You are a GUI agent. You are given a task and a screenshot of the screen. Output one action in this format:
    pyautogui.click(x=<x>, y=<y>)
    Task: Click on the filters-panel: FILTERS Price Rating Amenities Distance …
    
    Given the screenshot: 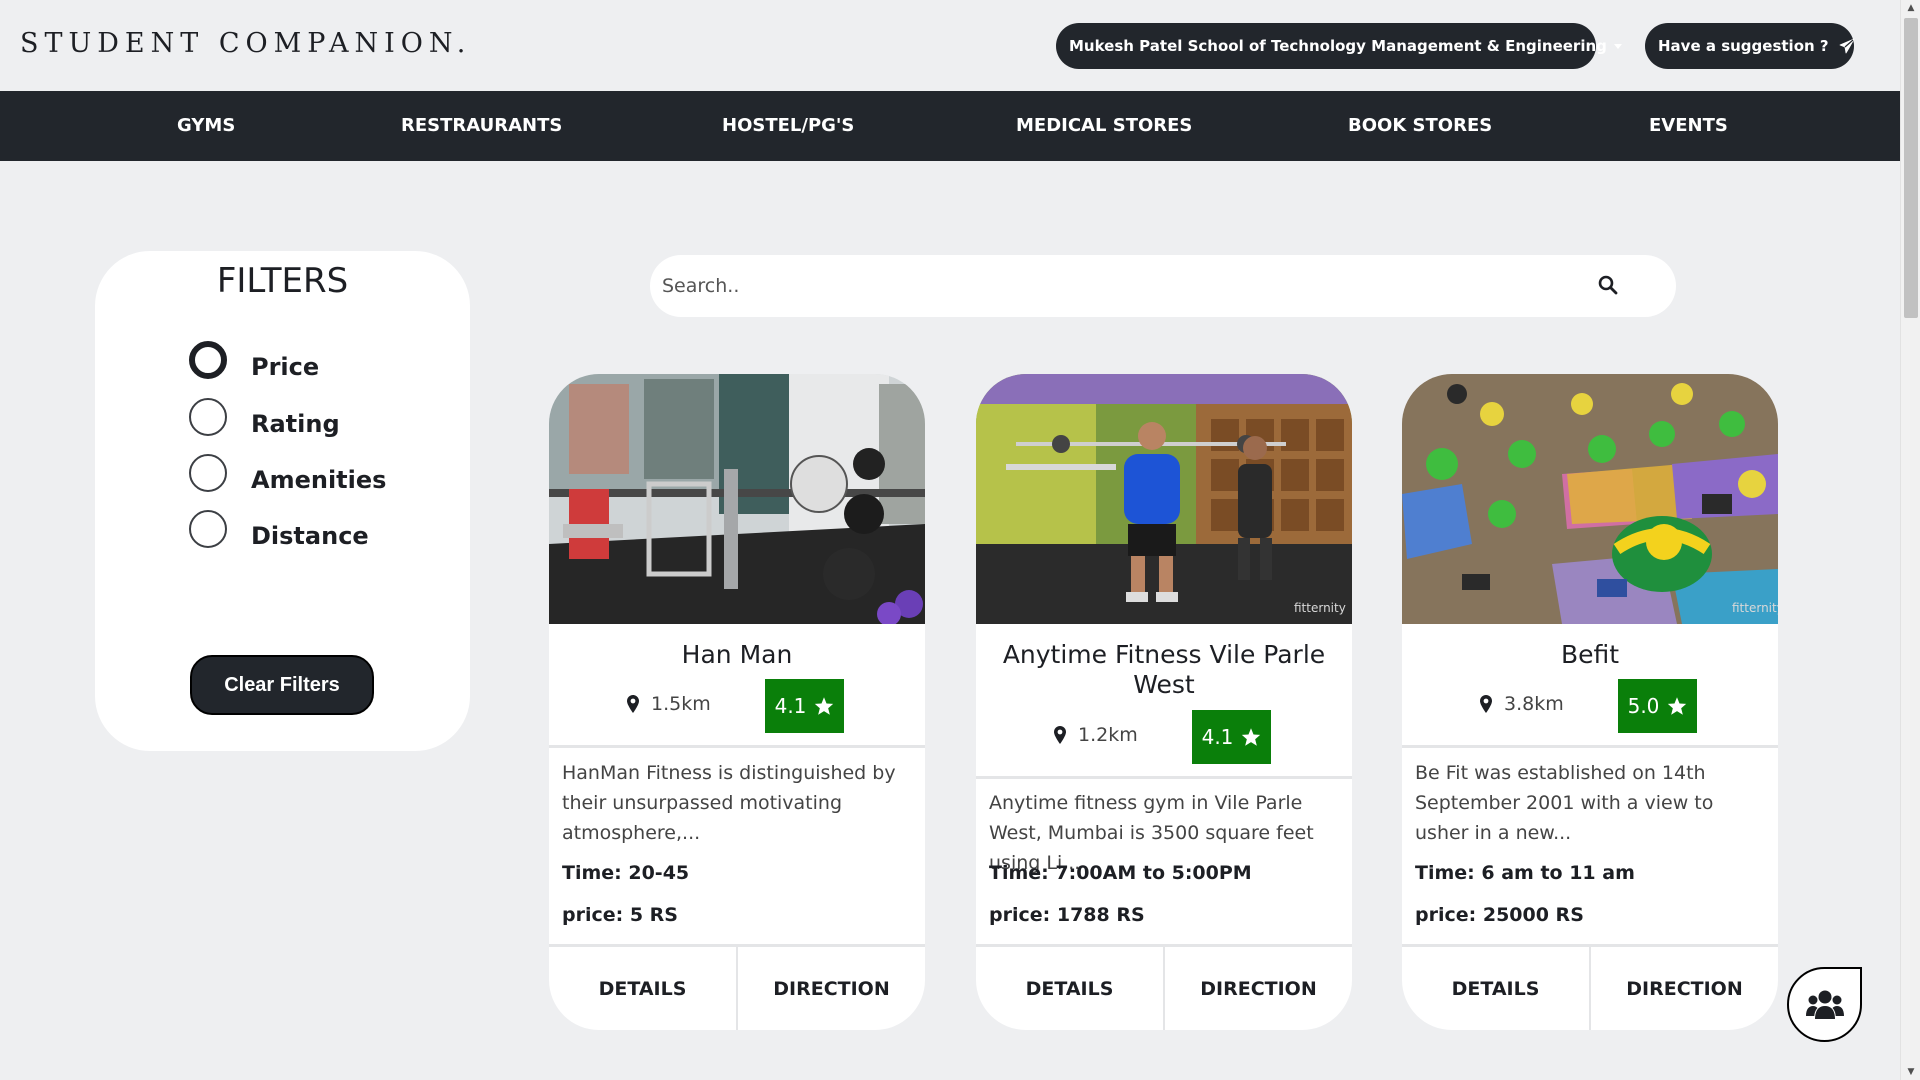 What is the action you would take?
    pyautogui.click(x=282, y=501)
    